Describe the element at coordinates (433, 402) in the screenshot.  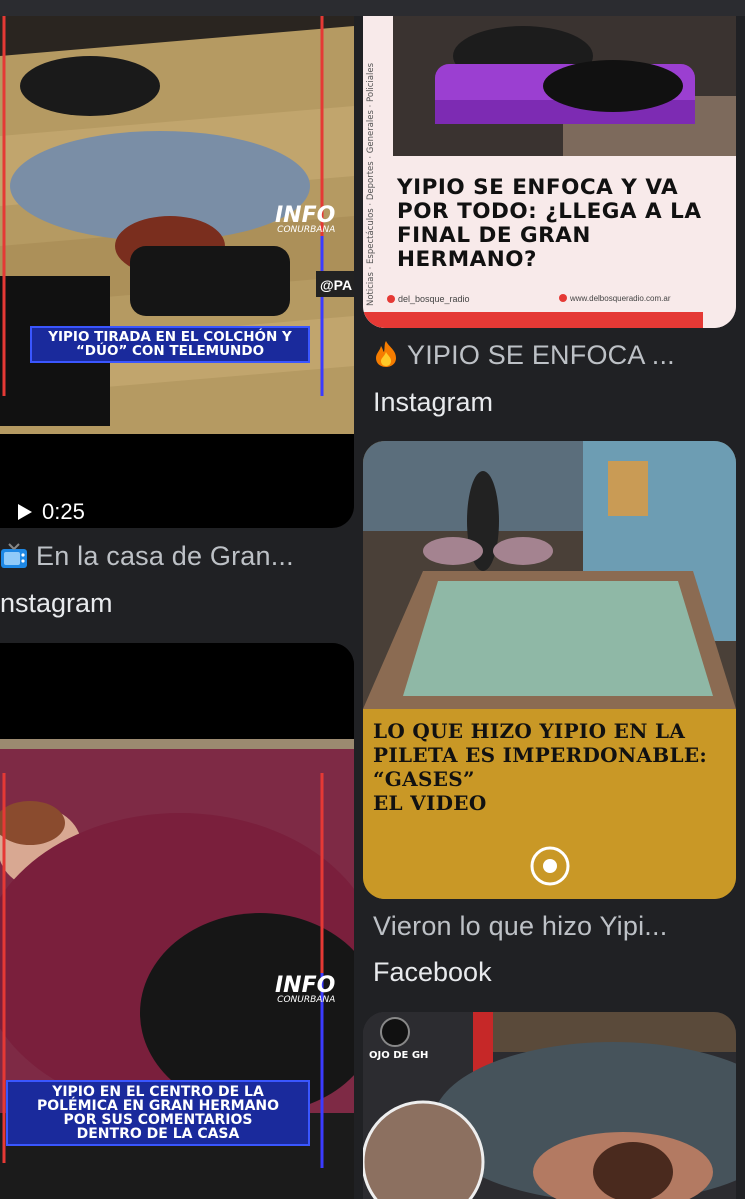
I see `result-source: Instagram` at that location.